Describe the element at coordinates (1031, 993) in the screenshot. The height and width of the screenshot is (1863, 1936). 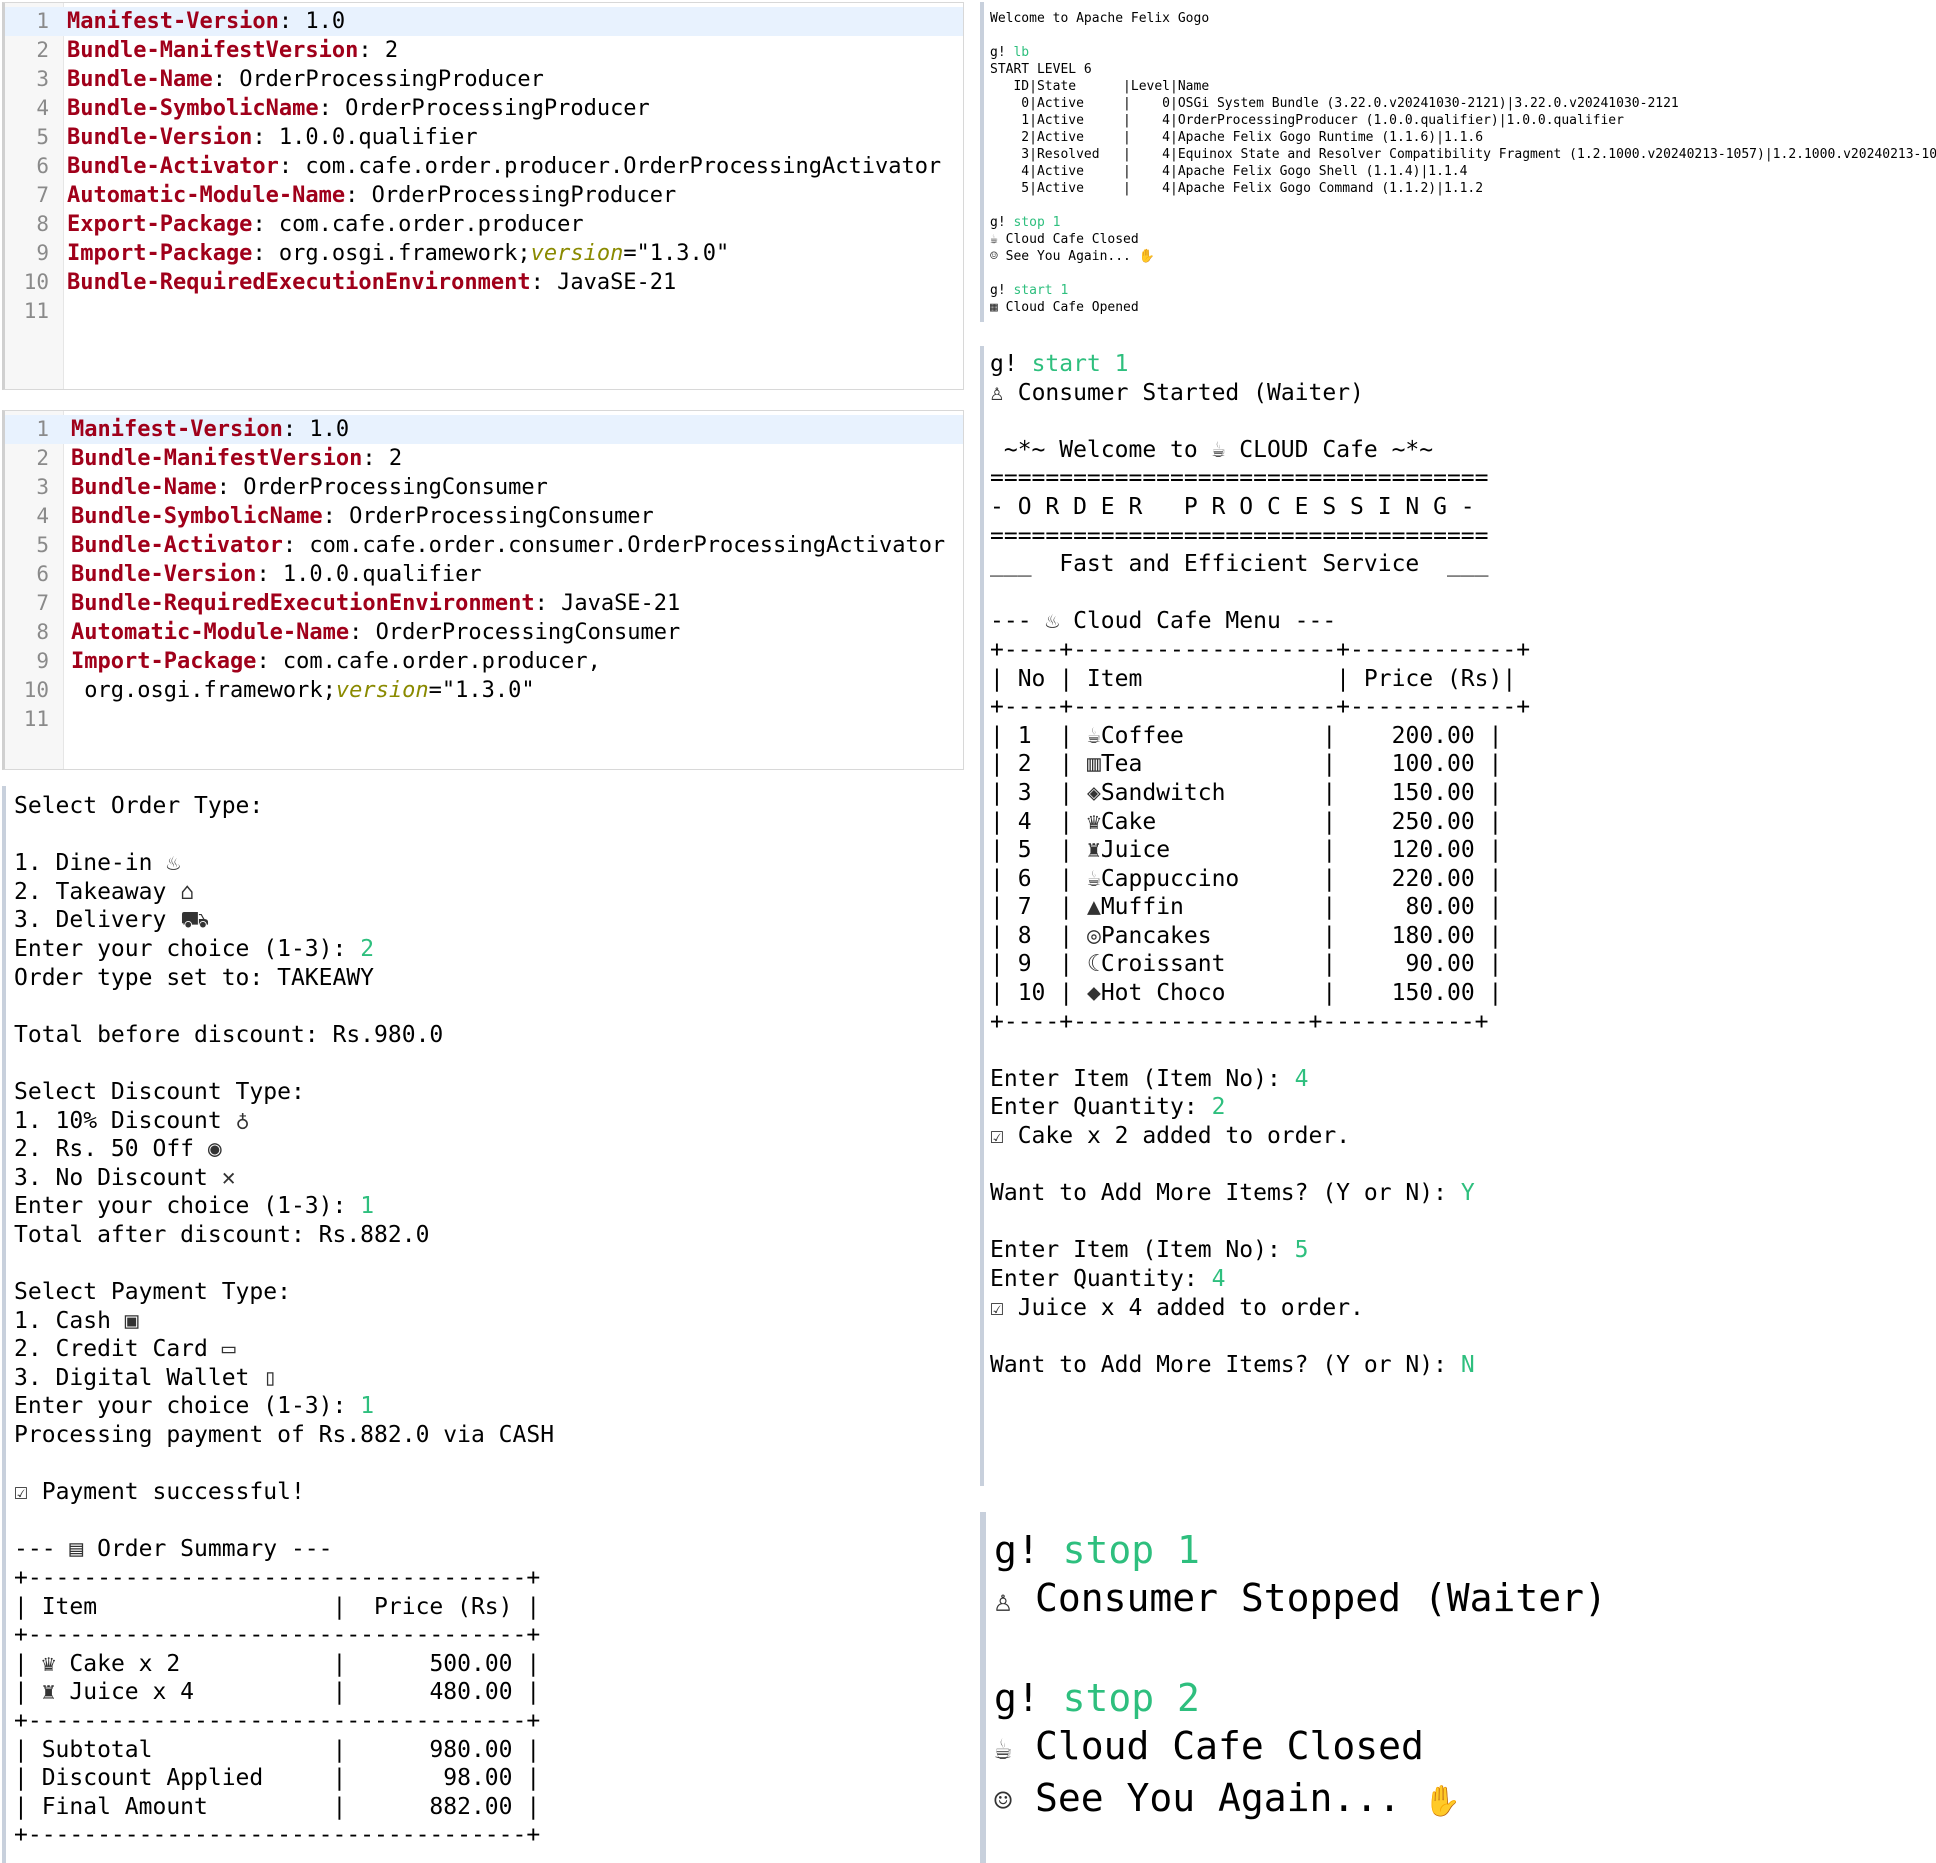
I see `menu-item-number: 10` at that location.